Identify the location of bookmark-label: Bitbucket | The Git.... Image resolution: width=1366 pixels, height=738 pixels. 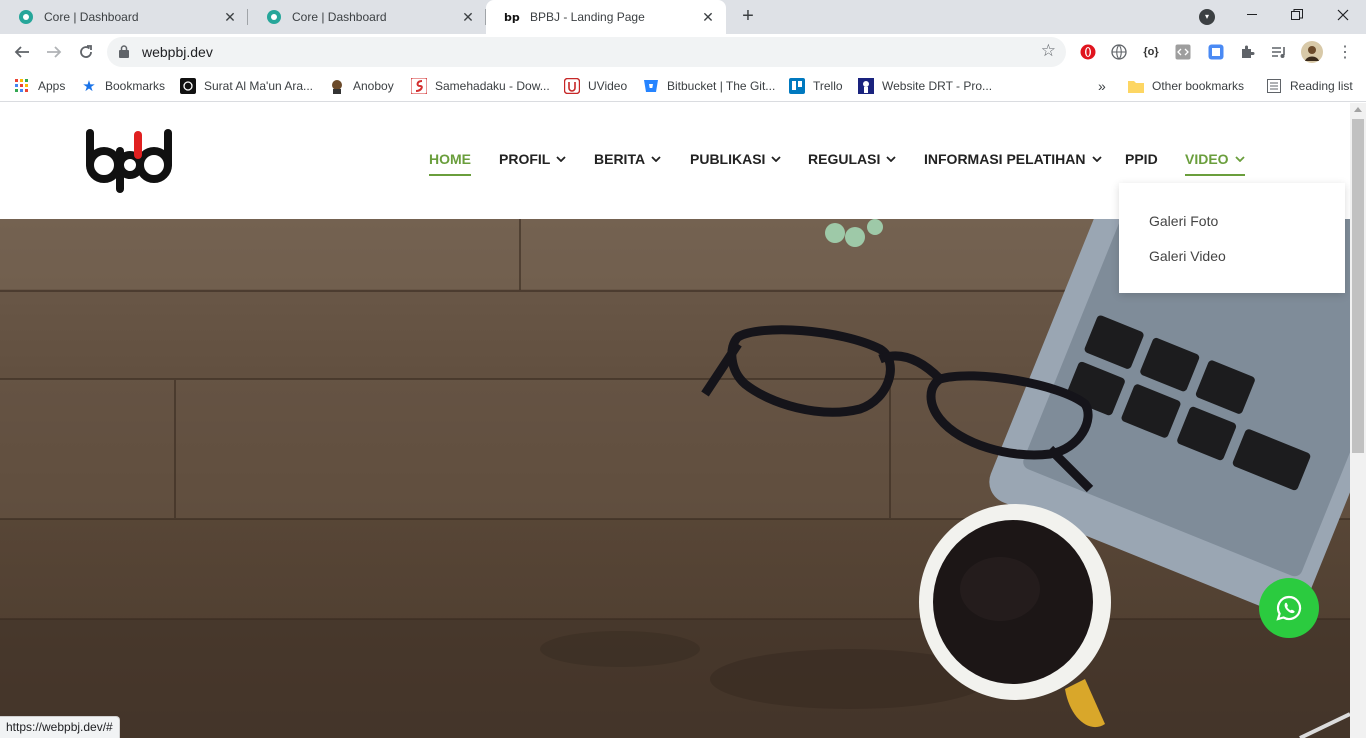
(721, 86).